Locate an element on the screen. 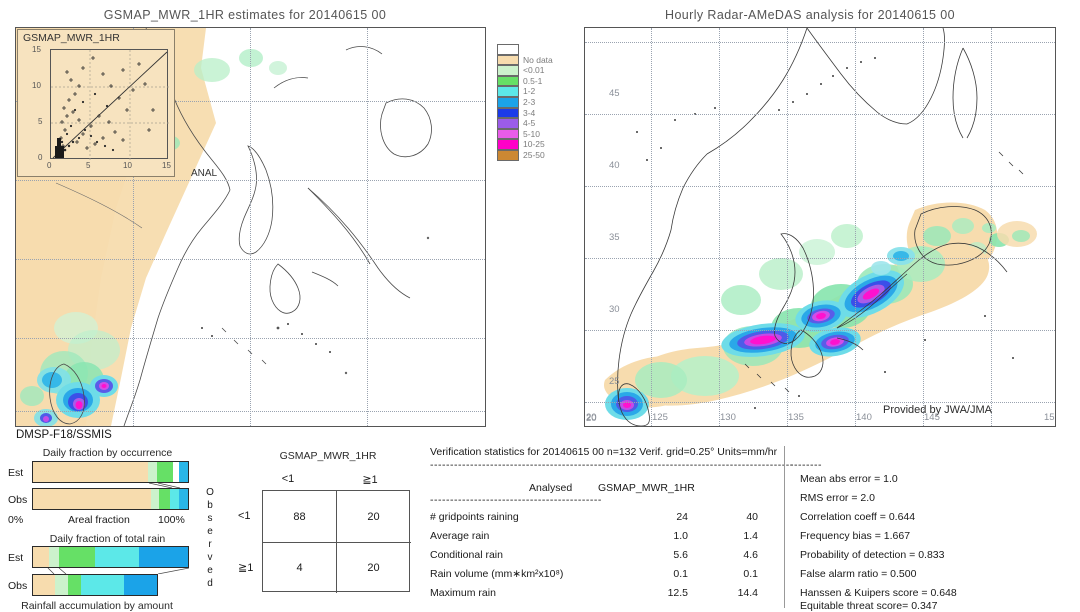 This screenshot has height=612, width=1080. left-map-gridline-h is located at coordinates (250, 411).